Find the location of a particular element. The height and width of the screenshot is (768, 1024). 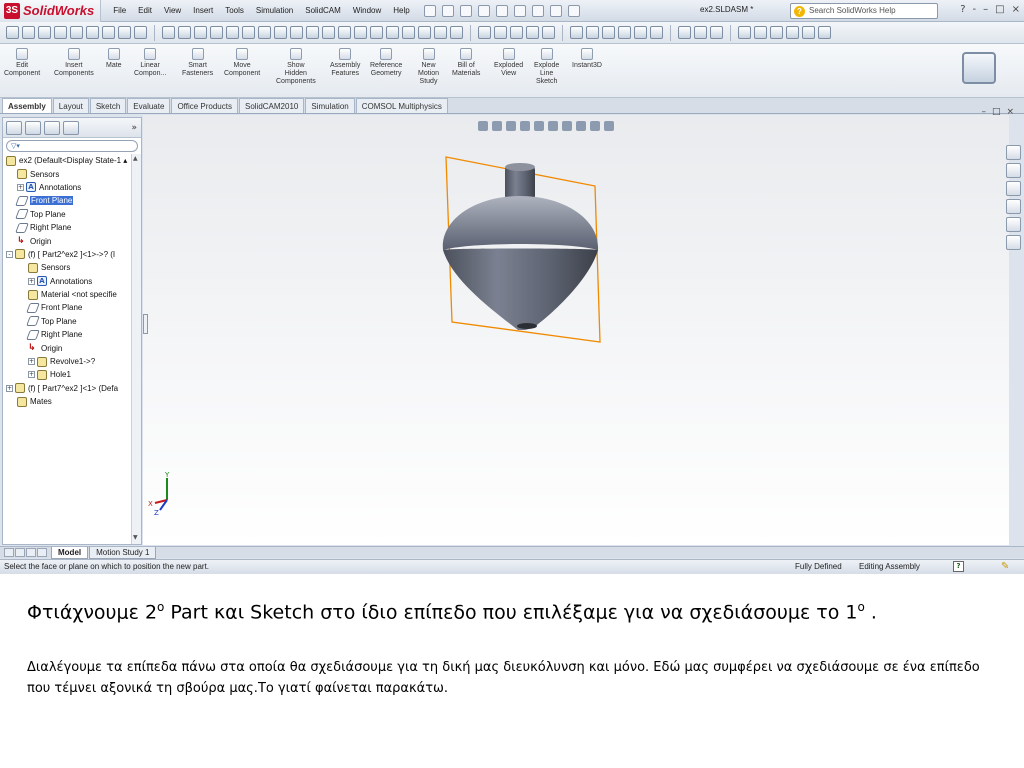

sketch-line-icon is located at coordinates (576, 32).